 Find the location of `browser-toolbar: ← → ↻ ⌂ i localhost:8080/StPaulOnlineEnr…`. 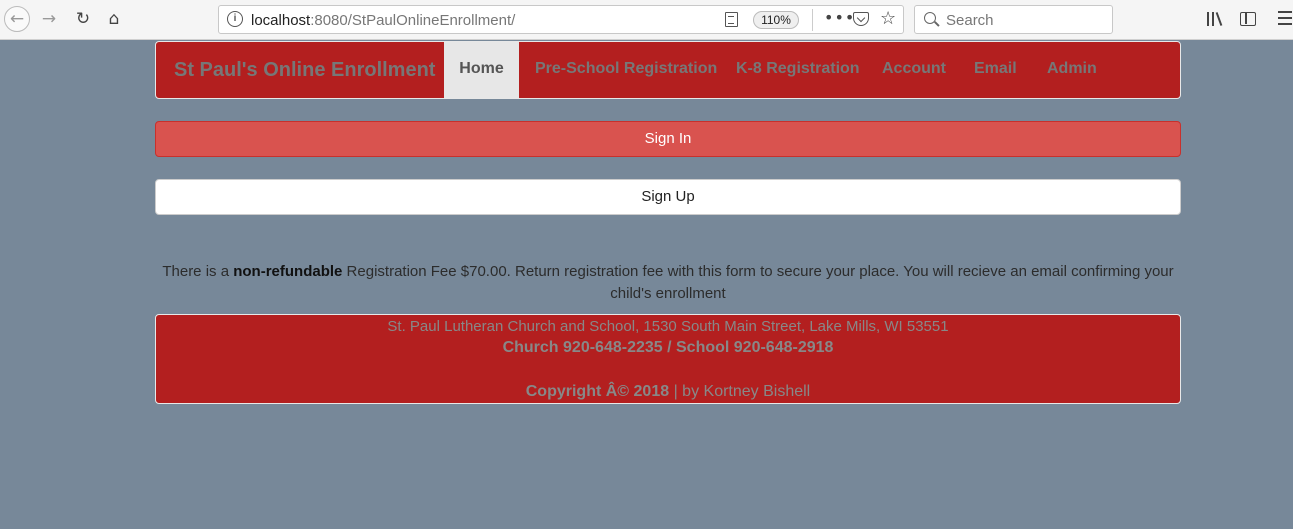

browser-toolbar: ← → ↻ ⌂ i localhost:8080/StPaulOnlineEnr… is located at coordinates (646, 20).